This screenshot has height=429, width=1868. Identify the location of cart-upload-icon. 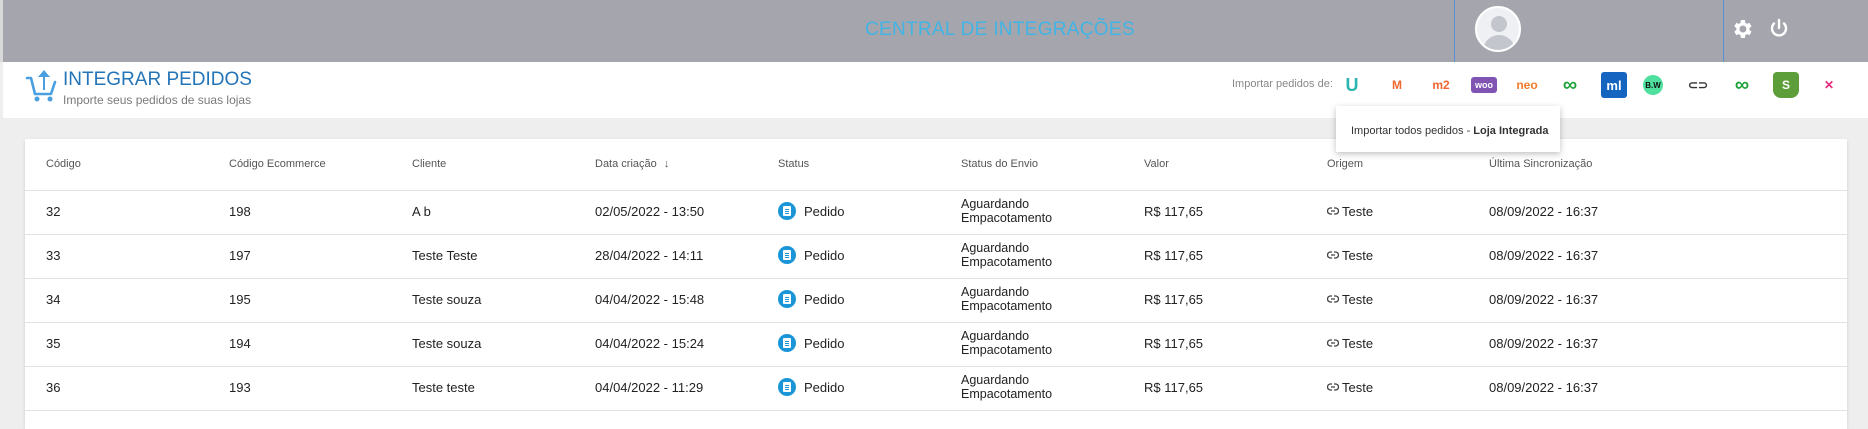
(41, 86).